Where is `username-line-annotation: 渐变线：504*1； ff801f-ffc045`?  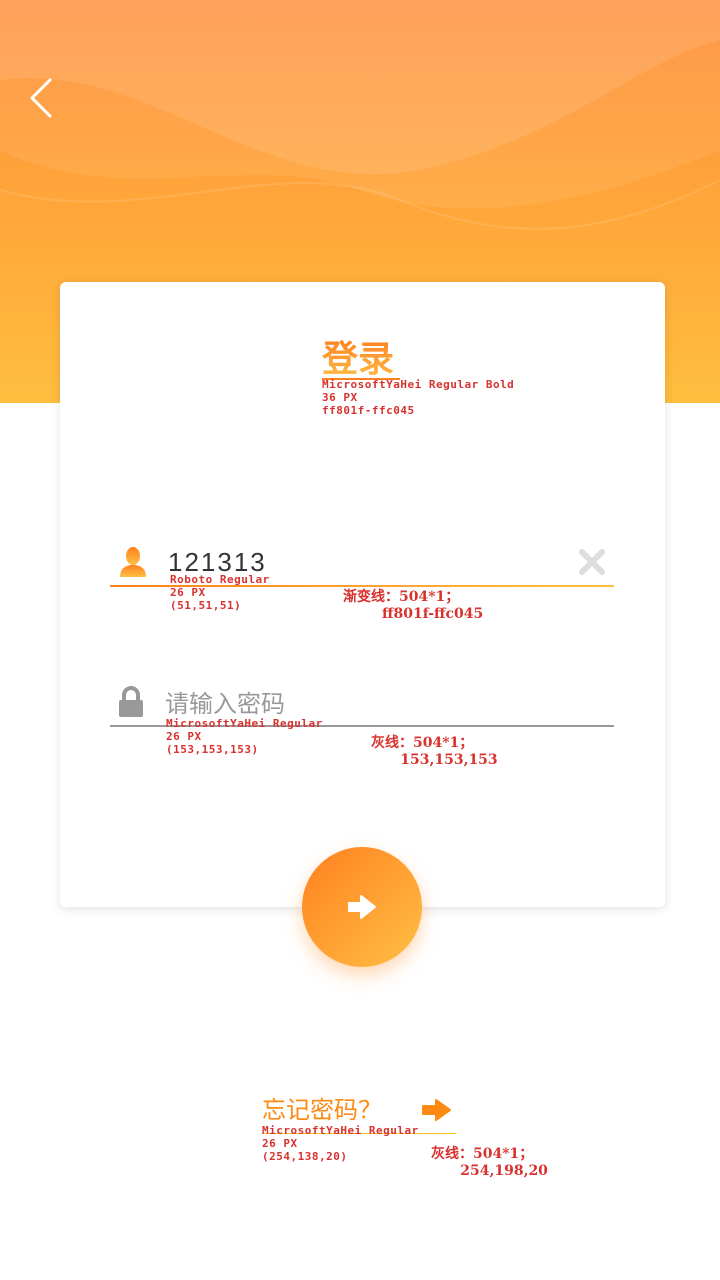 username-line-annotation: 渐变线：504*1； ff801f-ffc045 is located at coordinates (413, 605).